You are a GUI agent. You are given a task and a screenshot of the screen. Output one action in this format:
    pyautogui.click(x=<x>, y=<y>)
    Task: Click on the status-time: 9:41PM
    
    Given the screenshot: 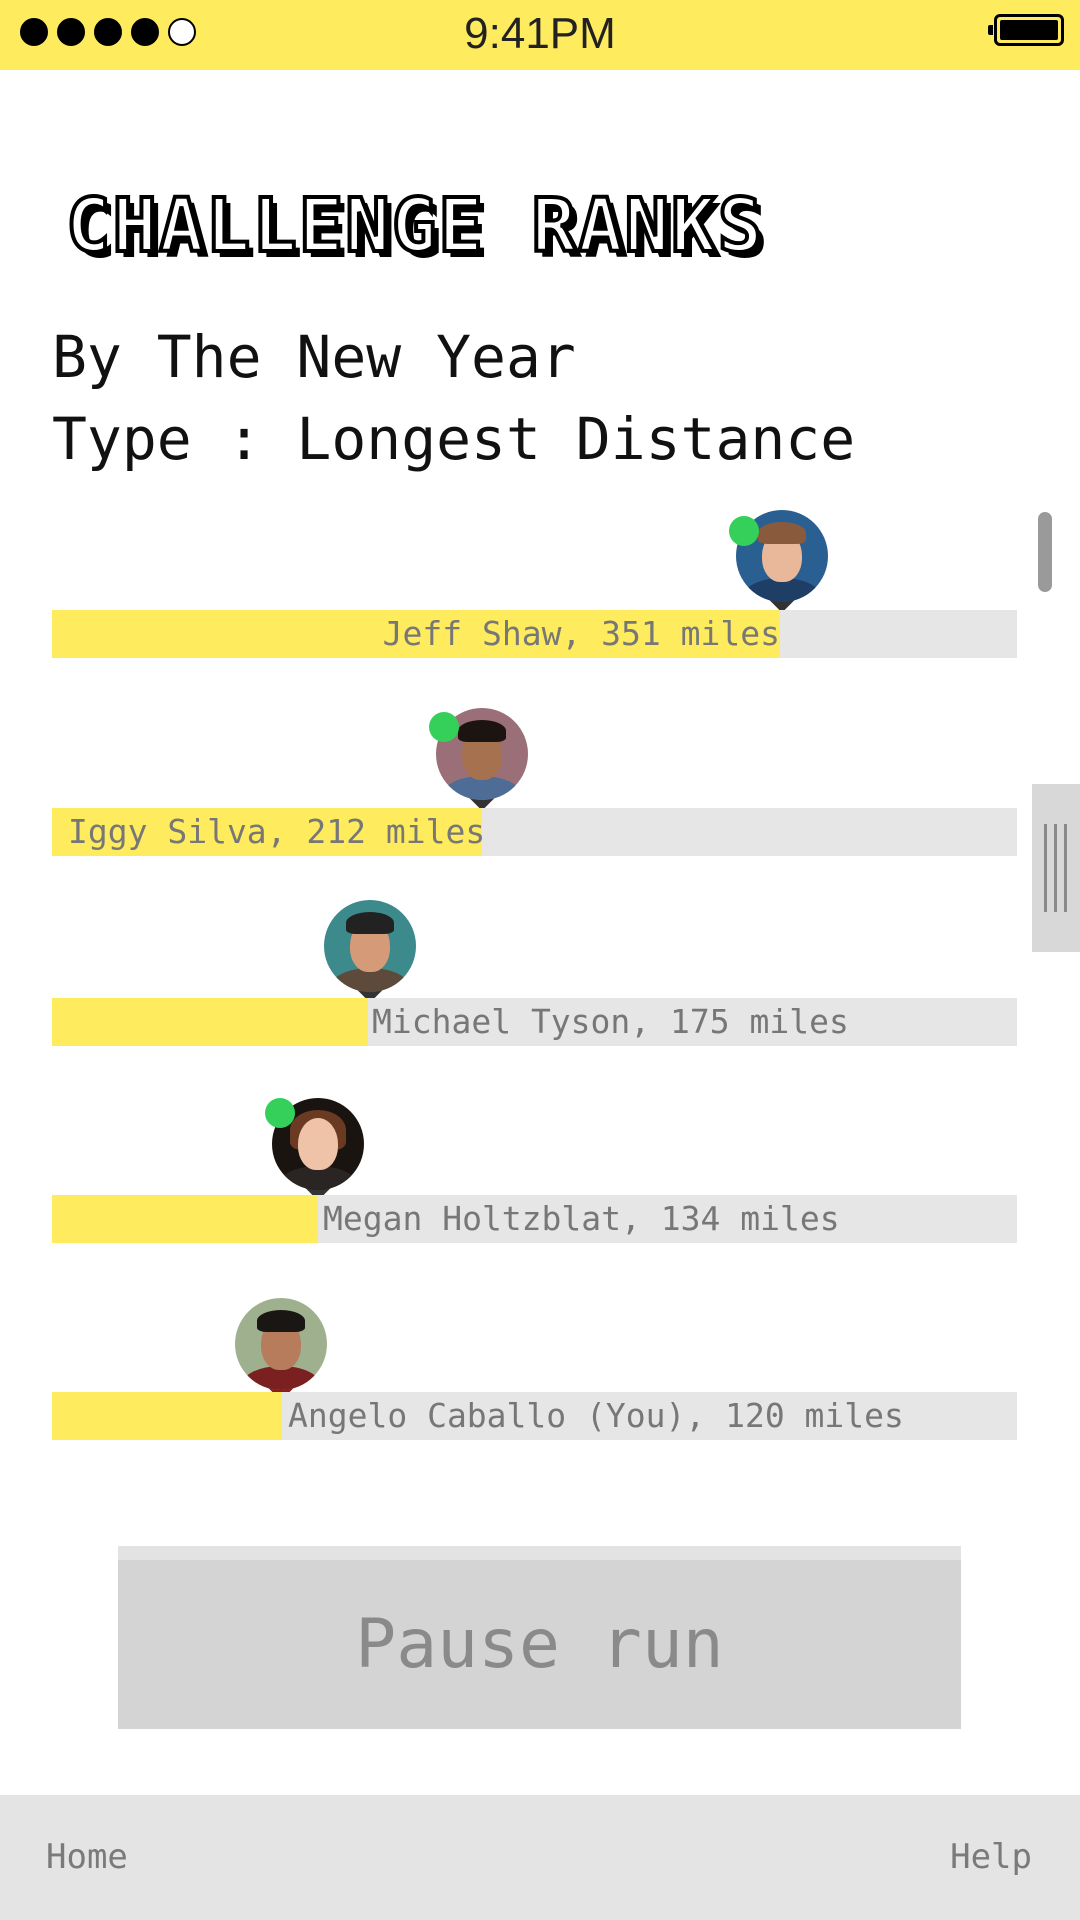 What is the action you would take?
    pyautogui.click(x=540, y=33)
    